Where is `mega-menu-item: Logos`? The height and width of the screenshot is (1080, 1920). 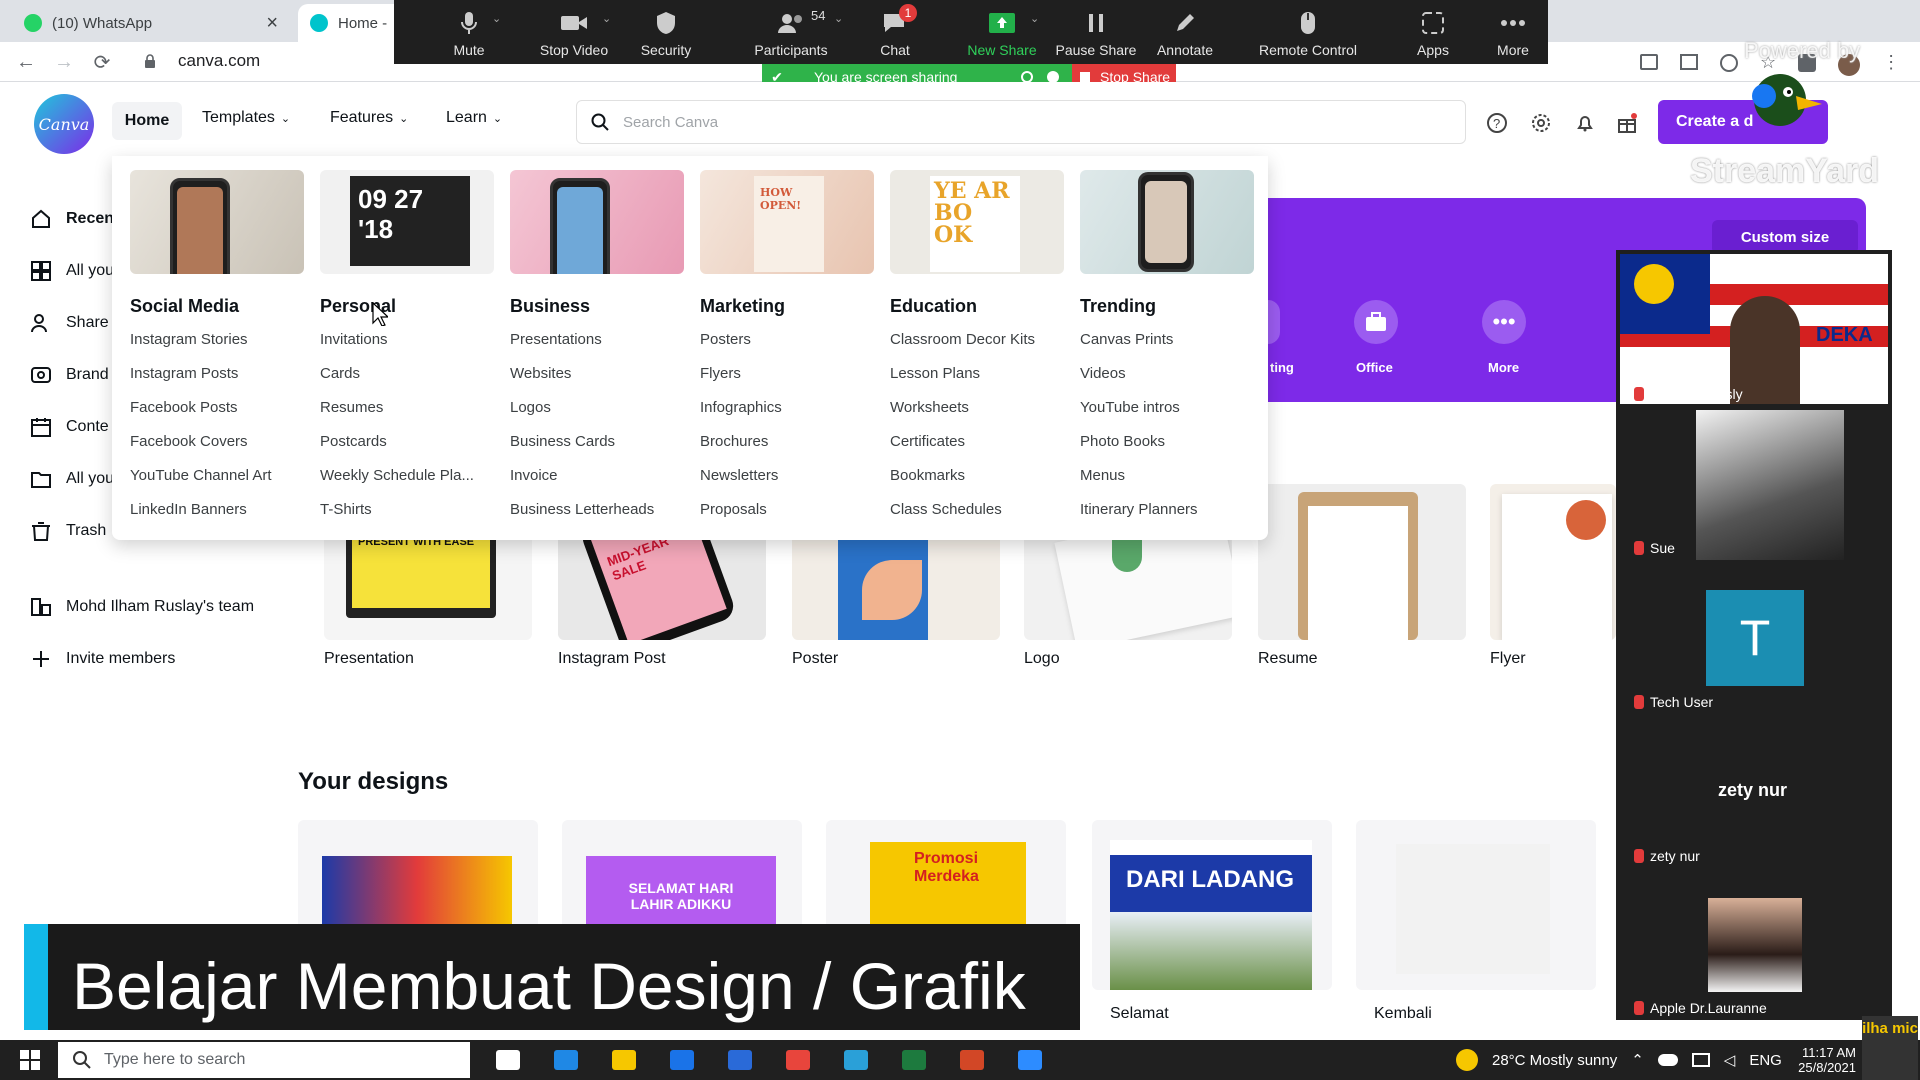
mega-menu-item: Logos is located at coordinates (597, 409).